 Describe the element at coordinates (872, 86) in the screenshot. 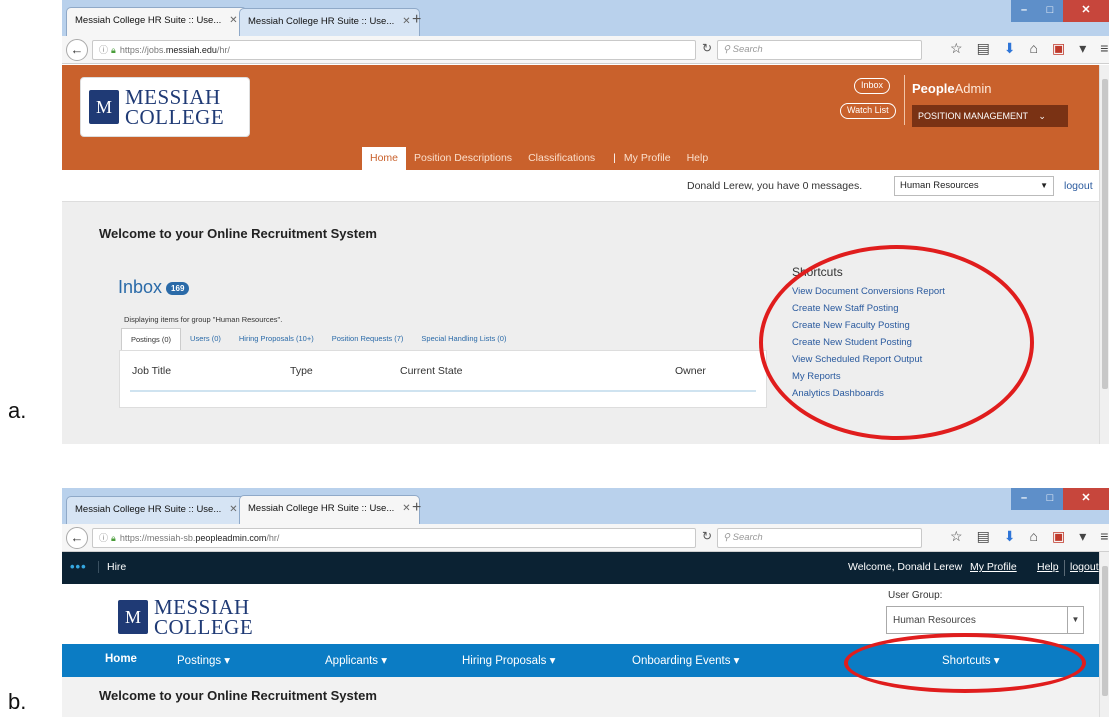

I see `inbox-pill-button: Inbox` at that location.